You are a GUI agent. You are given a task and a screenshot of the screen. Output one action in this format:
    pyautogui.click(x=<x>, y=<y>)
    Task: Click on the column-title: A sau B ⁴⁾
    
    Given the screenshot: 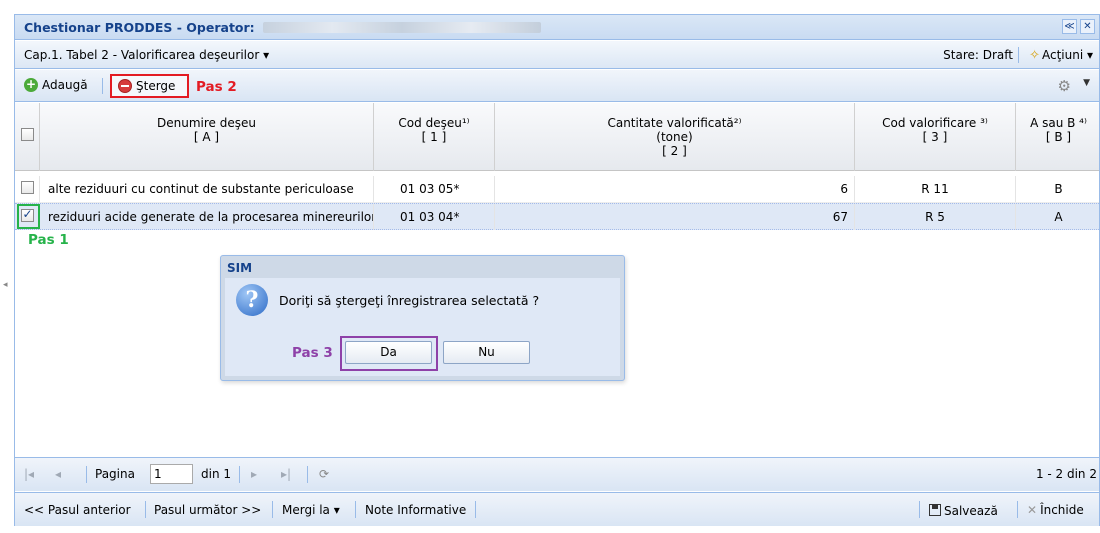 What is the action you would take?
    pyautogui.click(x=1058, y=123)
    